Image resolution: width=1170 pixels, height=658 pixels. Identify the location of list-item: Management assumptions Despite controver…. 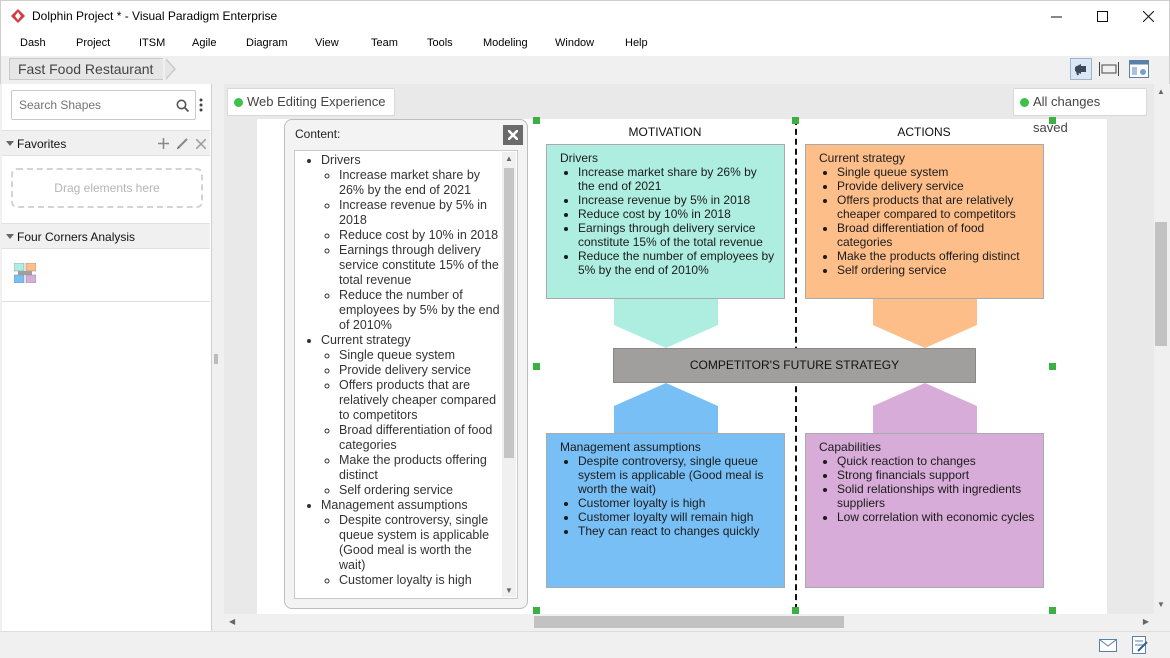
(411, 543).